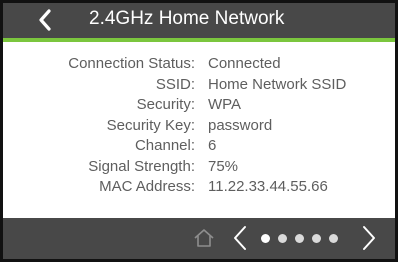 The image size is (398, 262). I want to click on detail-row: Security Key: password, so click(199, 127).